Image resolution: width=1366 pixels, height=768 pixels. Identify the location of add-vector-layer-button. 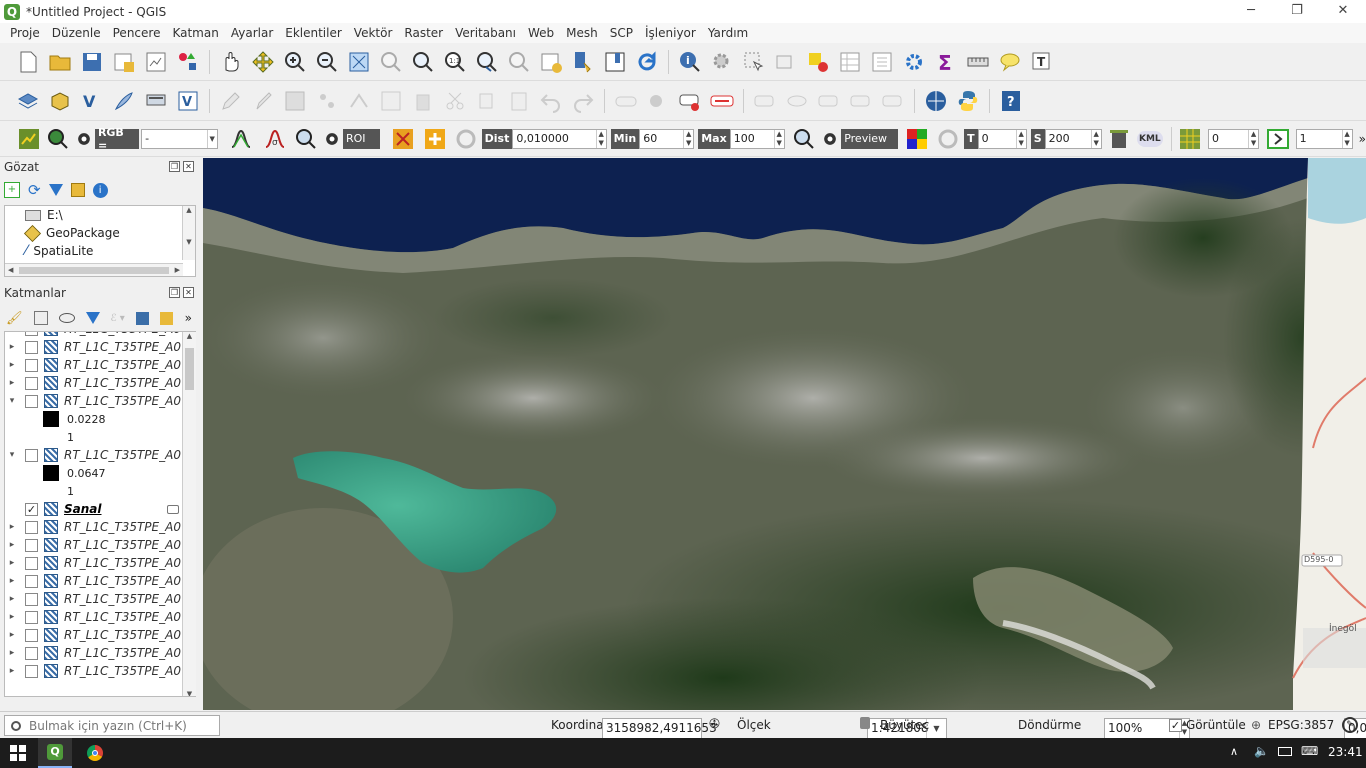
(28, 101).